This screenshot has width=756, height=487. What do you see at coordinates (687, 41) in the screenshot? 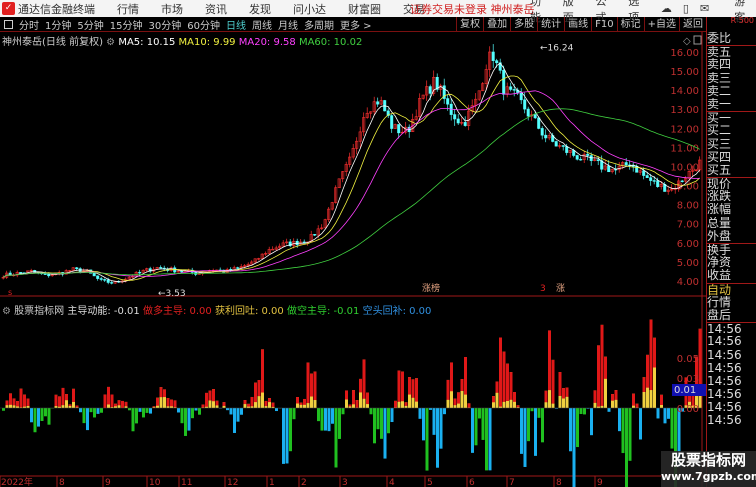
I see `diamond-icon: ◇` at bounding box center [687, 41].